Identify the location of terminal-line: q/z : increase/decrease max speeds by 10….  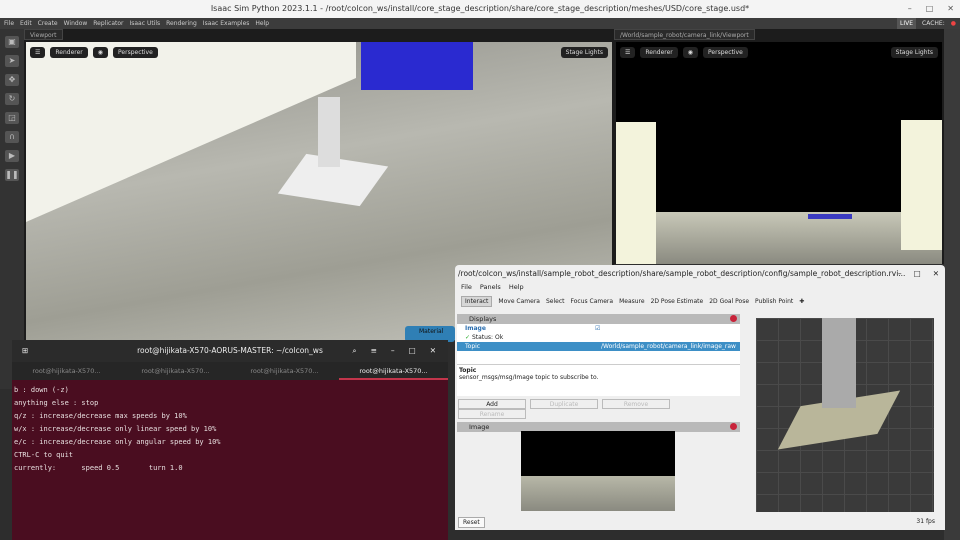
(100, 416).